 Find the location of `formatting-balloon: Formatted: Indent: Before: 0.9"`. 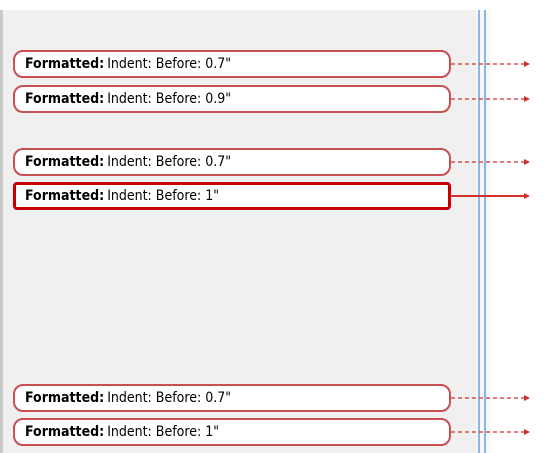

formatting-balloon: Formatted: Indent: Before: 0.9" is located at coordinates (232, 99).